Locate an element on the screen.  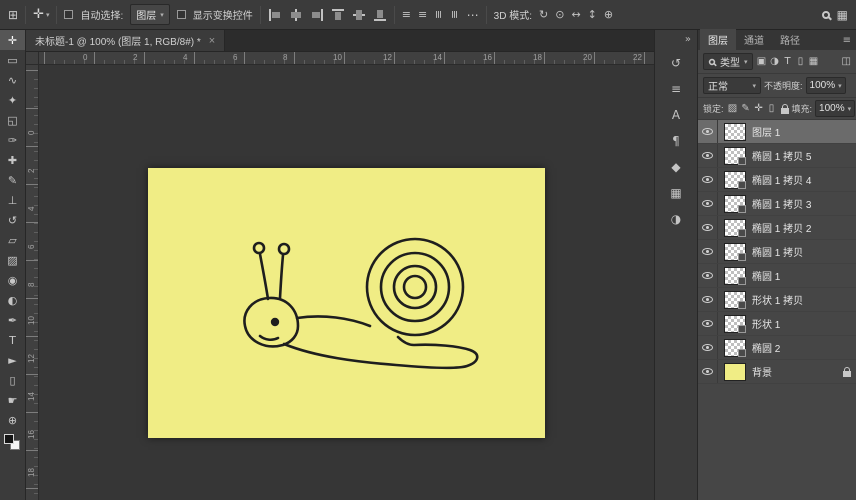
document-tab: 未标题-1 @ 100% (图层 1, RGB/8#) * × is located at coordinates (126, 40).